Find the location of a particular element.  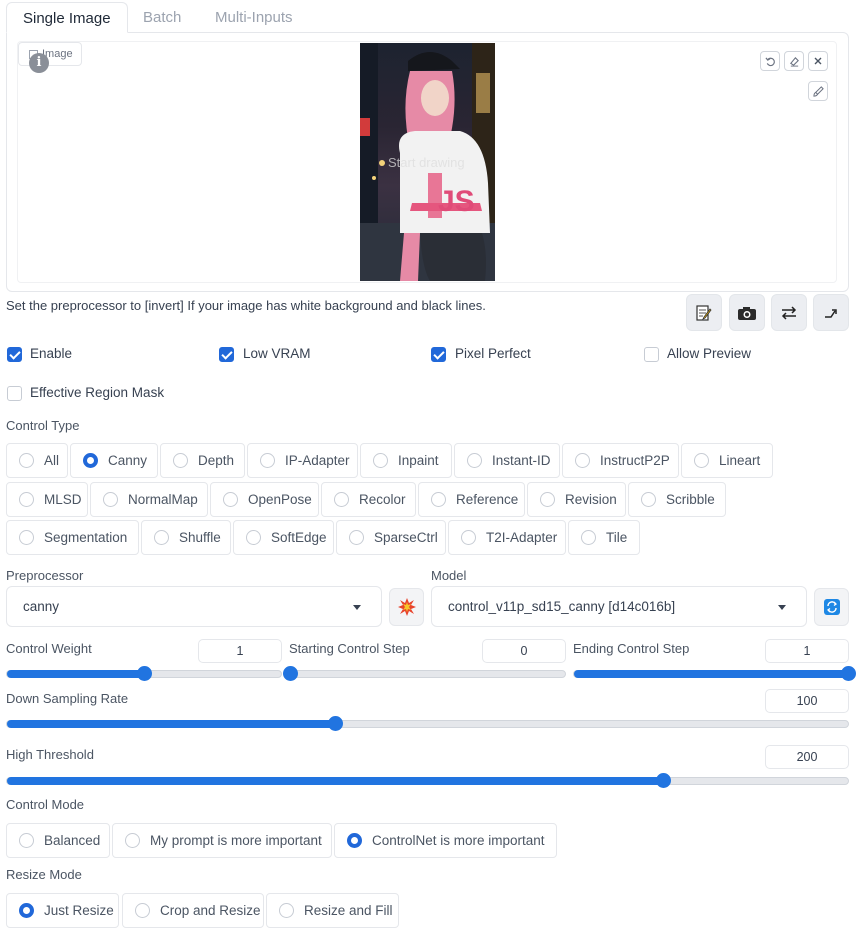

control-type-revision: Revision is located at coordinates (576, 499).